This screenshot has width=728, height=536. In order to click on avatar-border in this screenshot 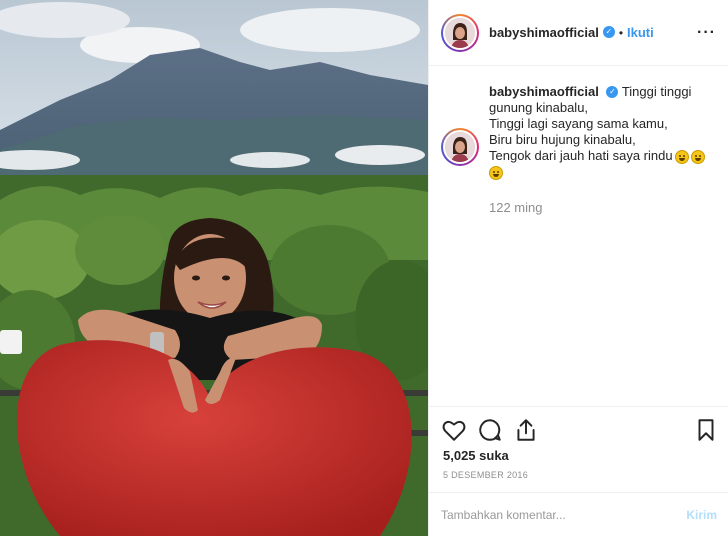, I will do `click(460, 32)`.